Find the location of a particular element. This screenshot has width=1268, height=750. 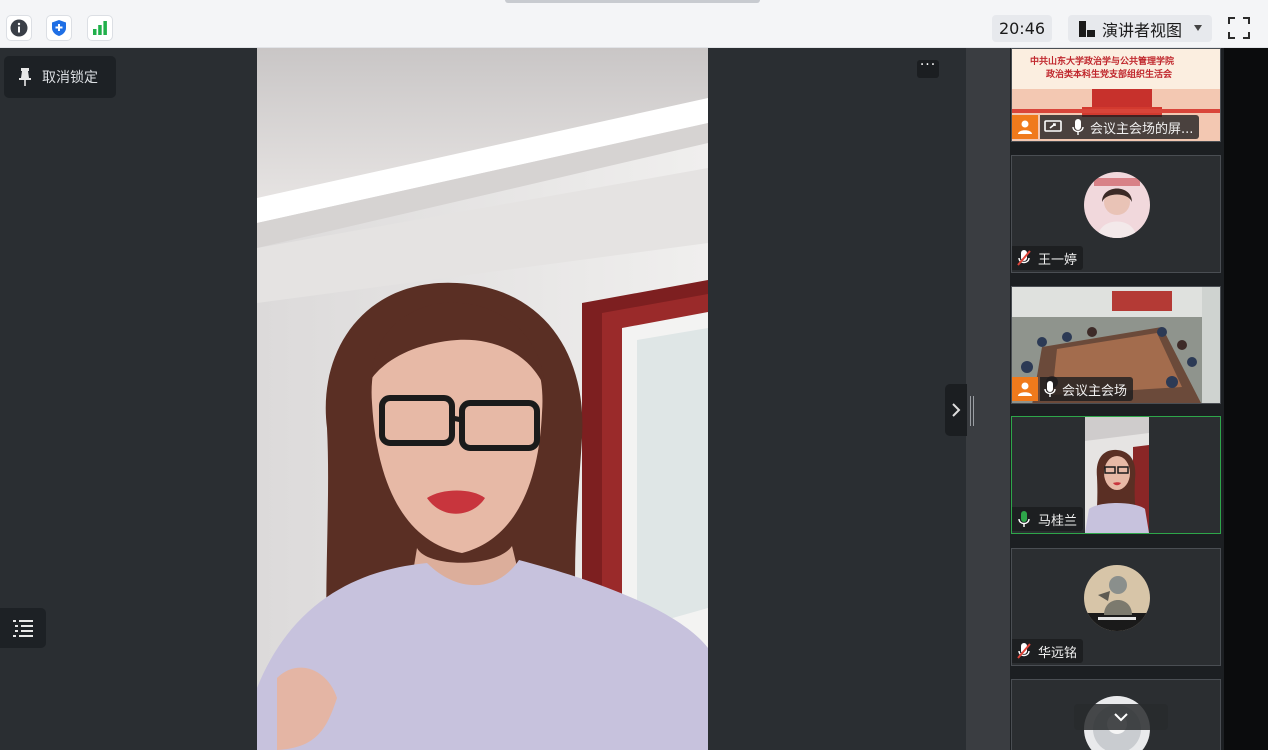

list-icon is located at coordinates (23, 628).